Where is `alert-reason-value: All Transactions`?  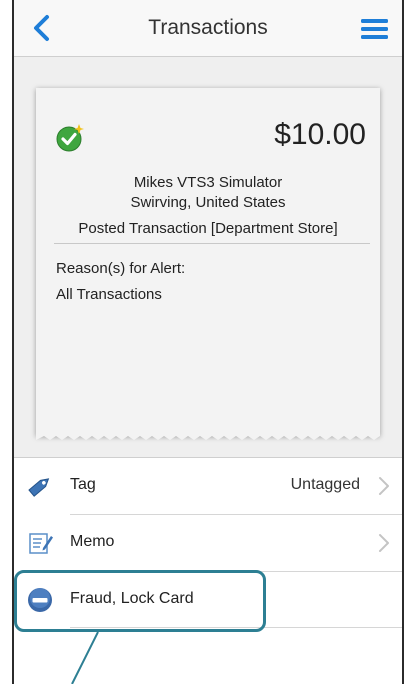 alert-reason-value: All Transactions is located at coordinates (109, 294).